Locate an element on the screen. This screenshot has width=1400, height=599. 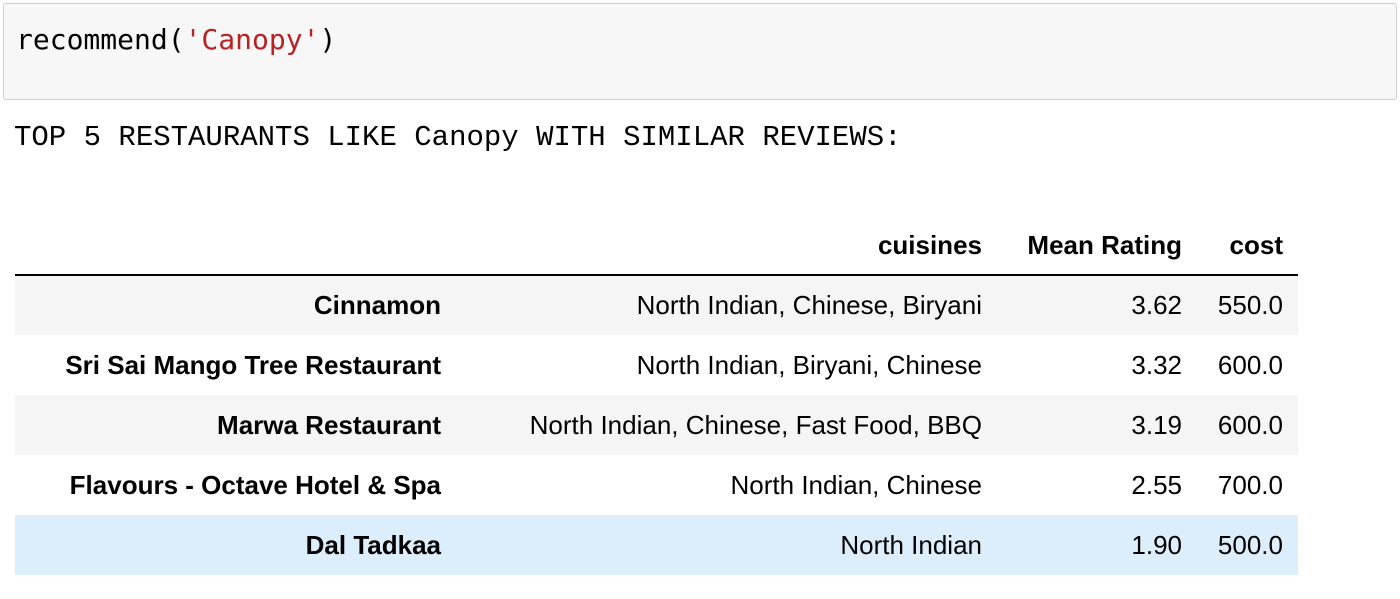
cuisines-cell: North Indian, Chinese, Biryani is located at coordinates (809, 305).